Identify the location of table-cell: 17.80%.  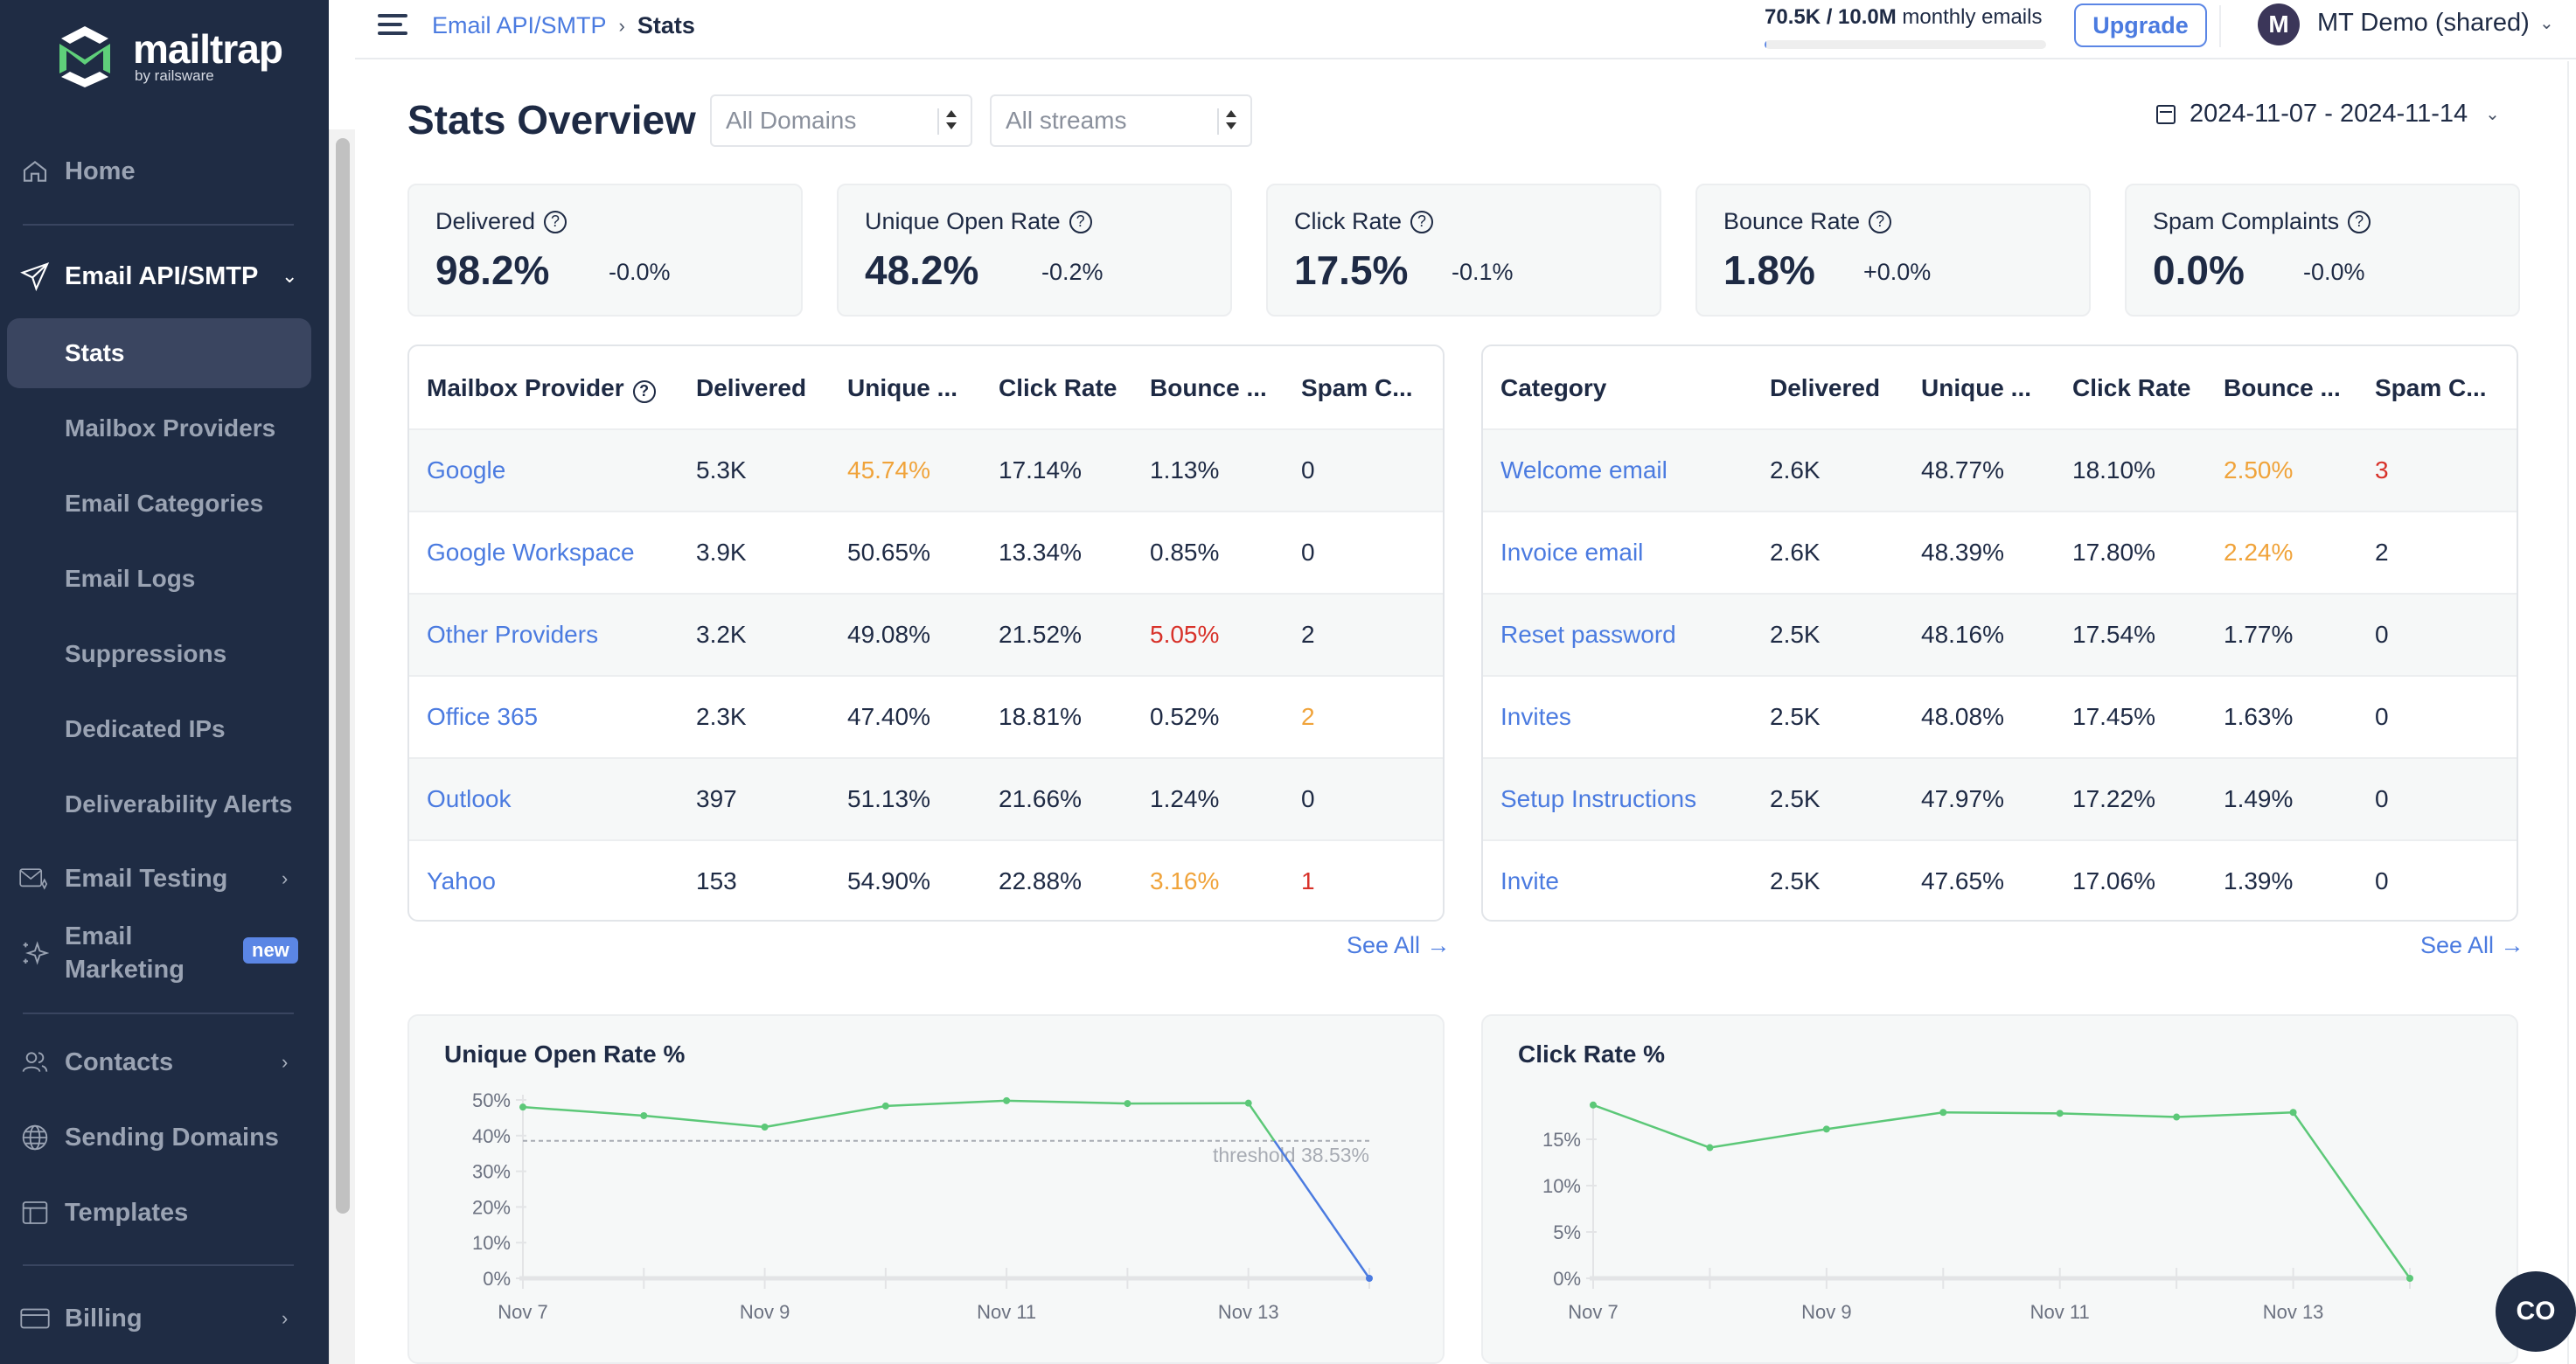
(2113, 553).